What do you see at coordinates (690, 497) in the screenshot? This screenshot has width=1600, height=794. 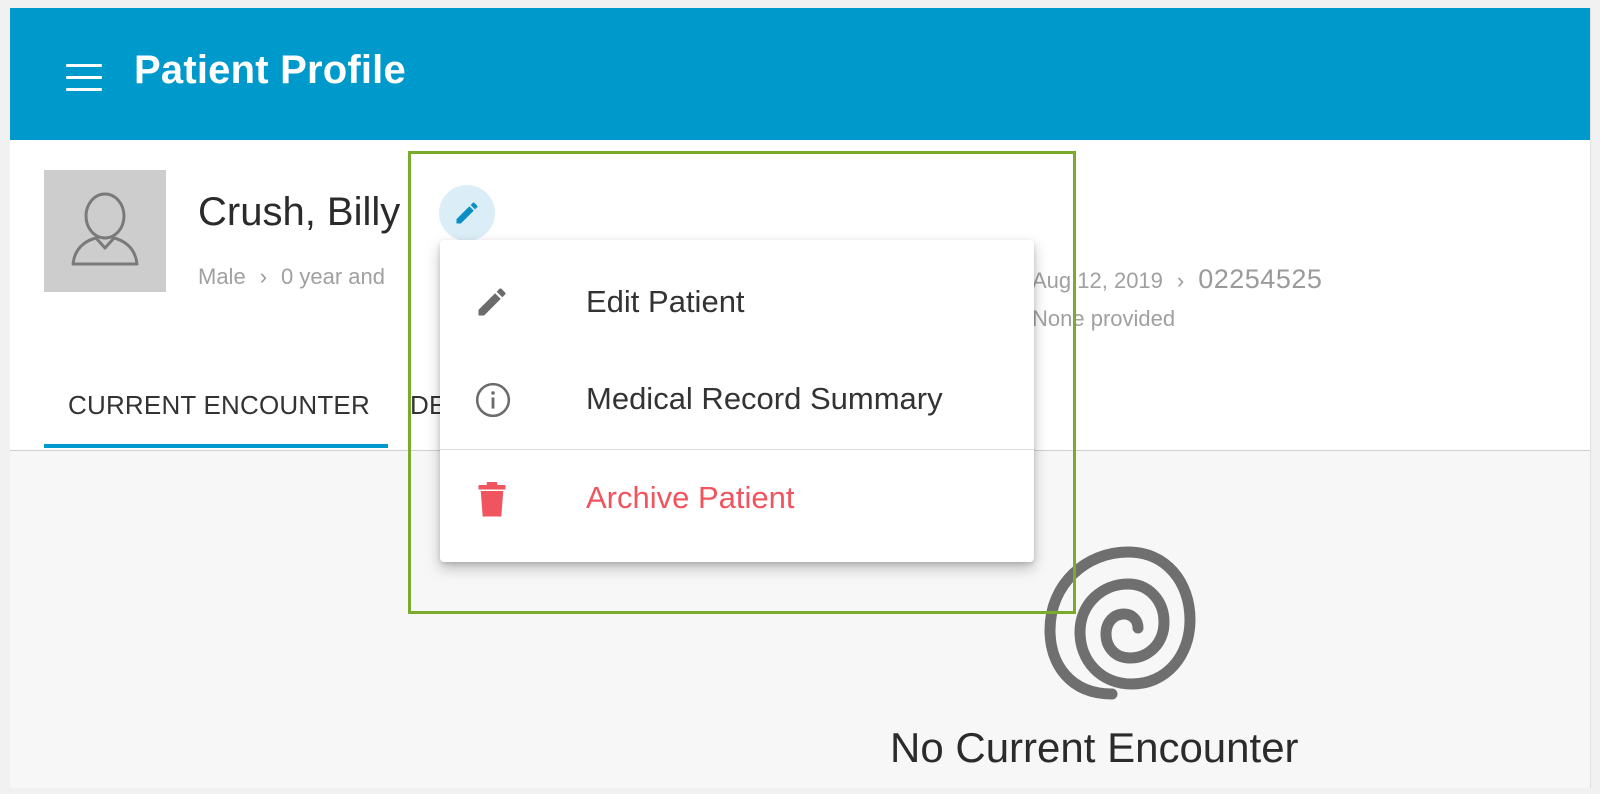 I see `menu-item-label: Archive Patient` at bounding box center [690, 497].